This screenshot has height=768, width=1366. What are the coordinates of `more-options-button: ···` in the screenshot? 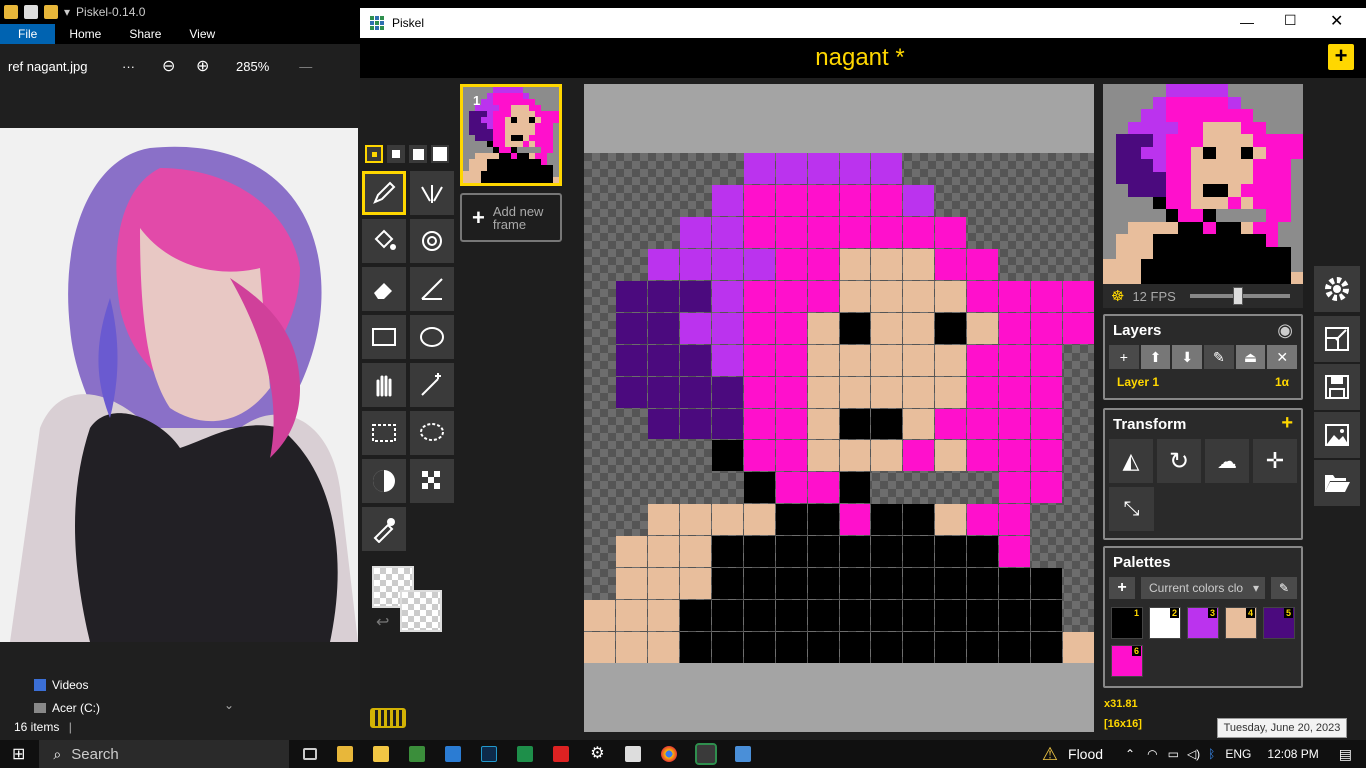 It's located at (142, 66).